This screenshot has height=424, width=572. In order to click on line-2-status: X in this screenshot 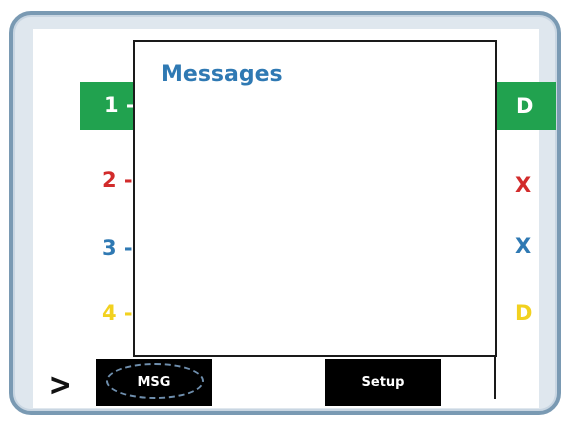, I will do `click(523, 185)`.